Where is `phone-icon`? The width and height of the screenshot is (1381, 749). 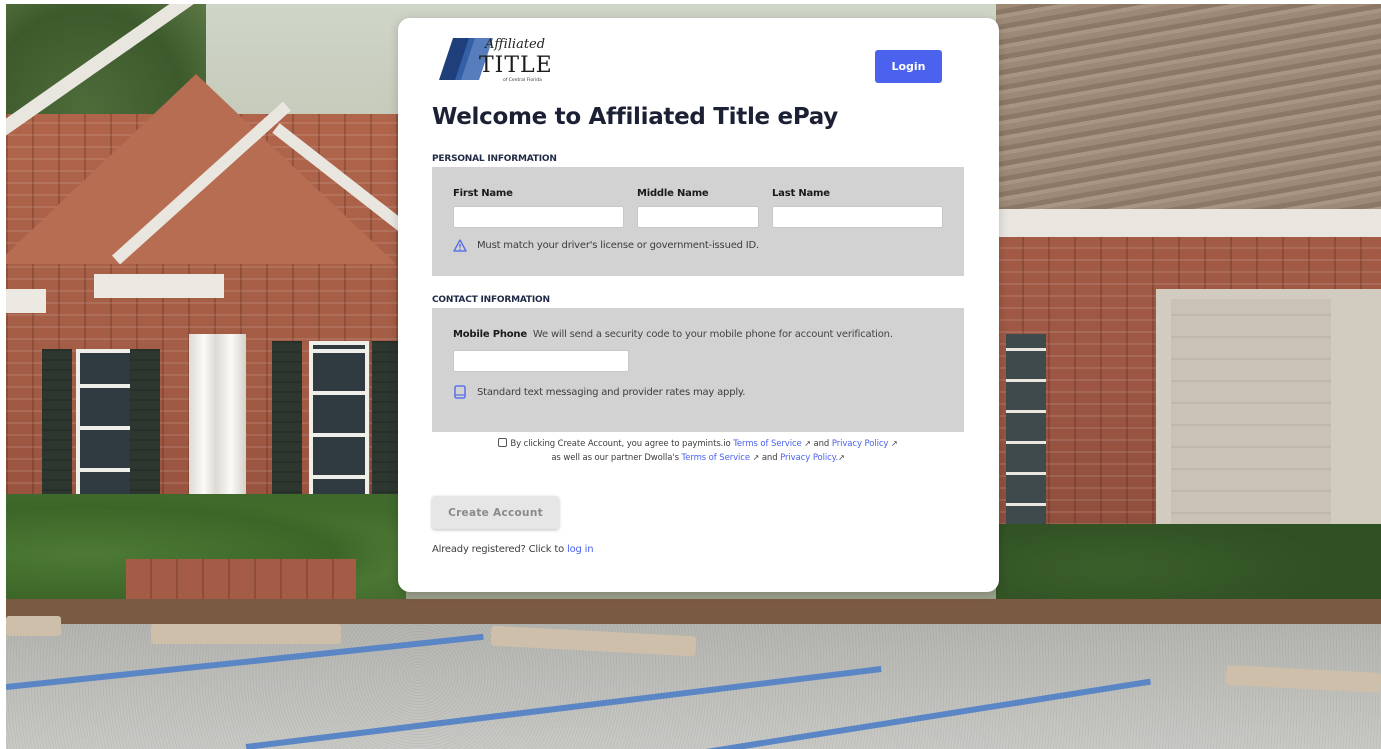 phone-icon is located at coordinates (460, 392).